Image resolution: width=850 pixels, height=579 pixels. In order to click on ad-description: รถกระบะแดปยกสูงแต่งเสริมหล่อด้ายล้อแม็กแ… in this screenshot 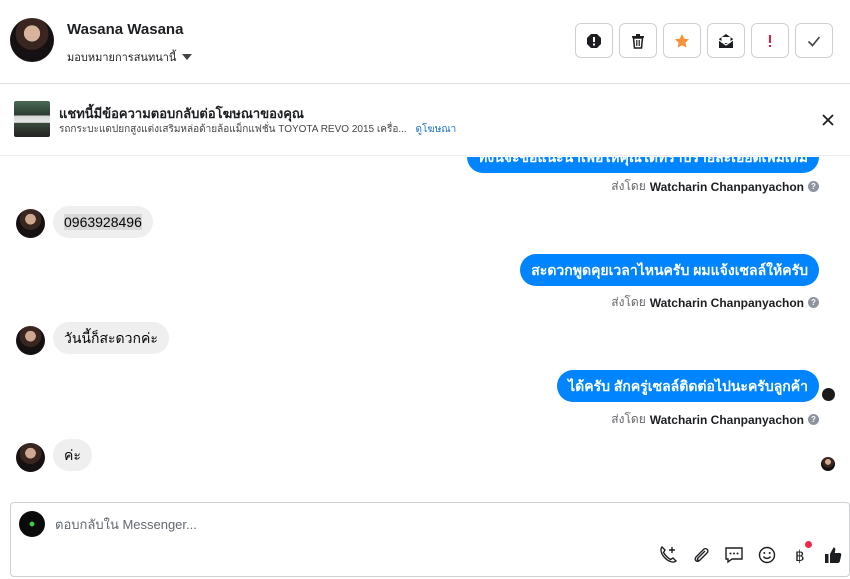, I will do `click(233, 129)`.